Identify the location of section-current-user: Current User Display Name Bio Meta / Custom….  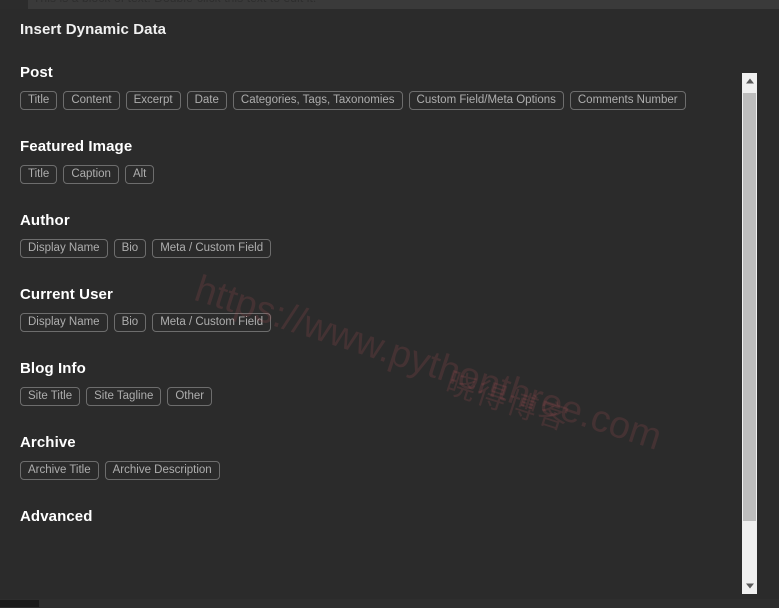
(381, 309).